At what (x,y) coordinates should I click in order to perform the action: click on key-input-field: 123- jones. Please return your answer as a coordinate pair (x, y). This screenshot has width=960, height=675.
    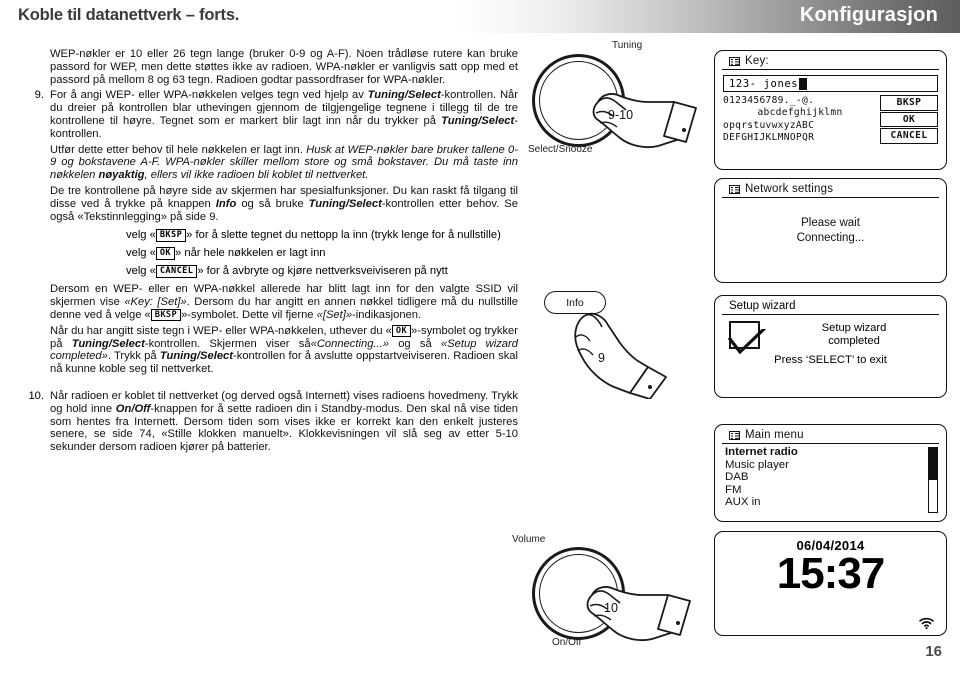
    Looking at the image, I should click on (830, 83).